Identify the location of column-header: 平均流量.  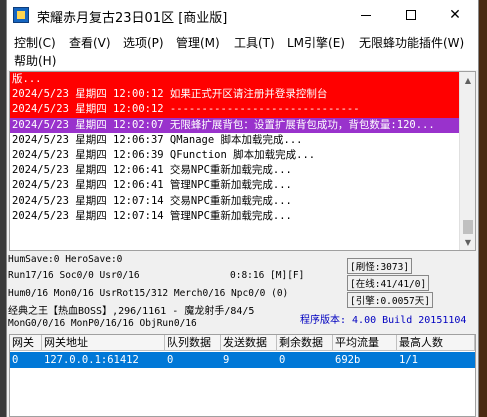
(365, 343).